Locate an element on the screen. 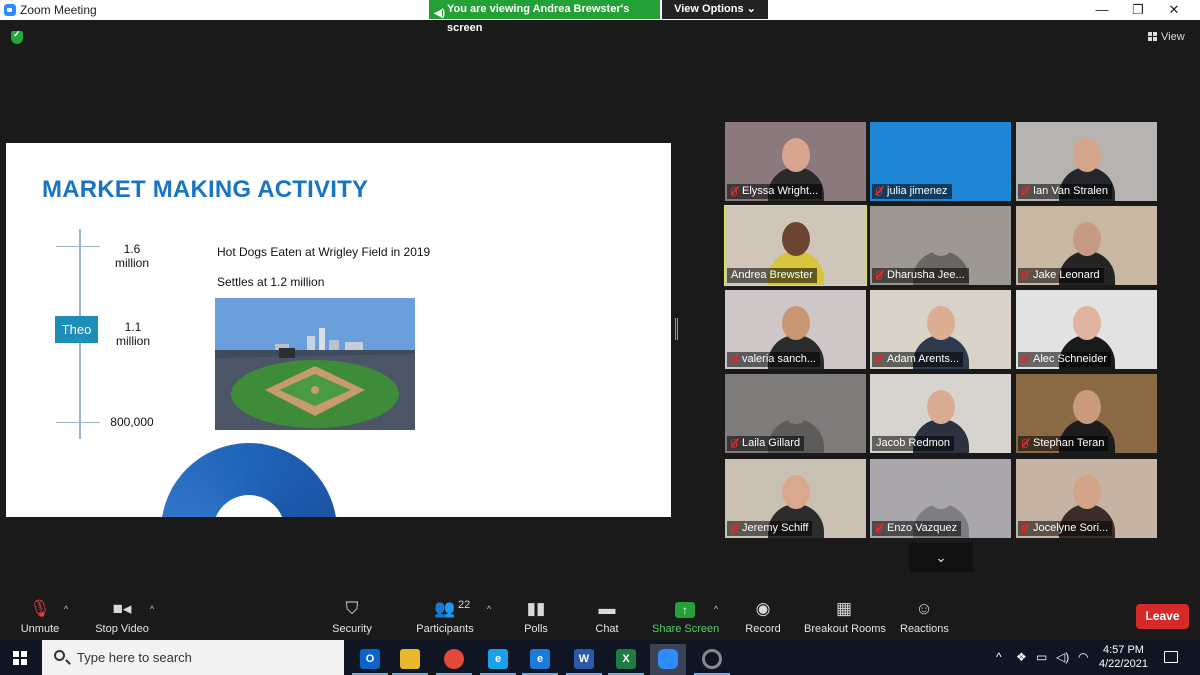 The image size is (1200, 675). reactions-button: ☺ Reactions is located at coordinates (924, 615).